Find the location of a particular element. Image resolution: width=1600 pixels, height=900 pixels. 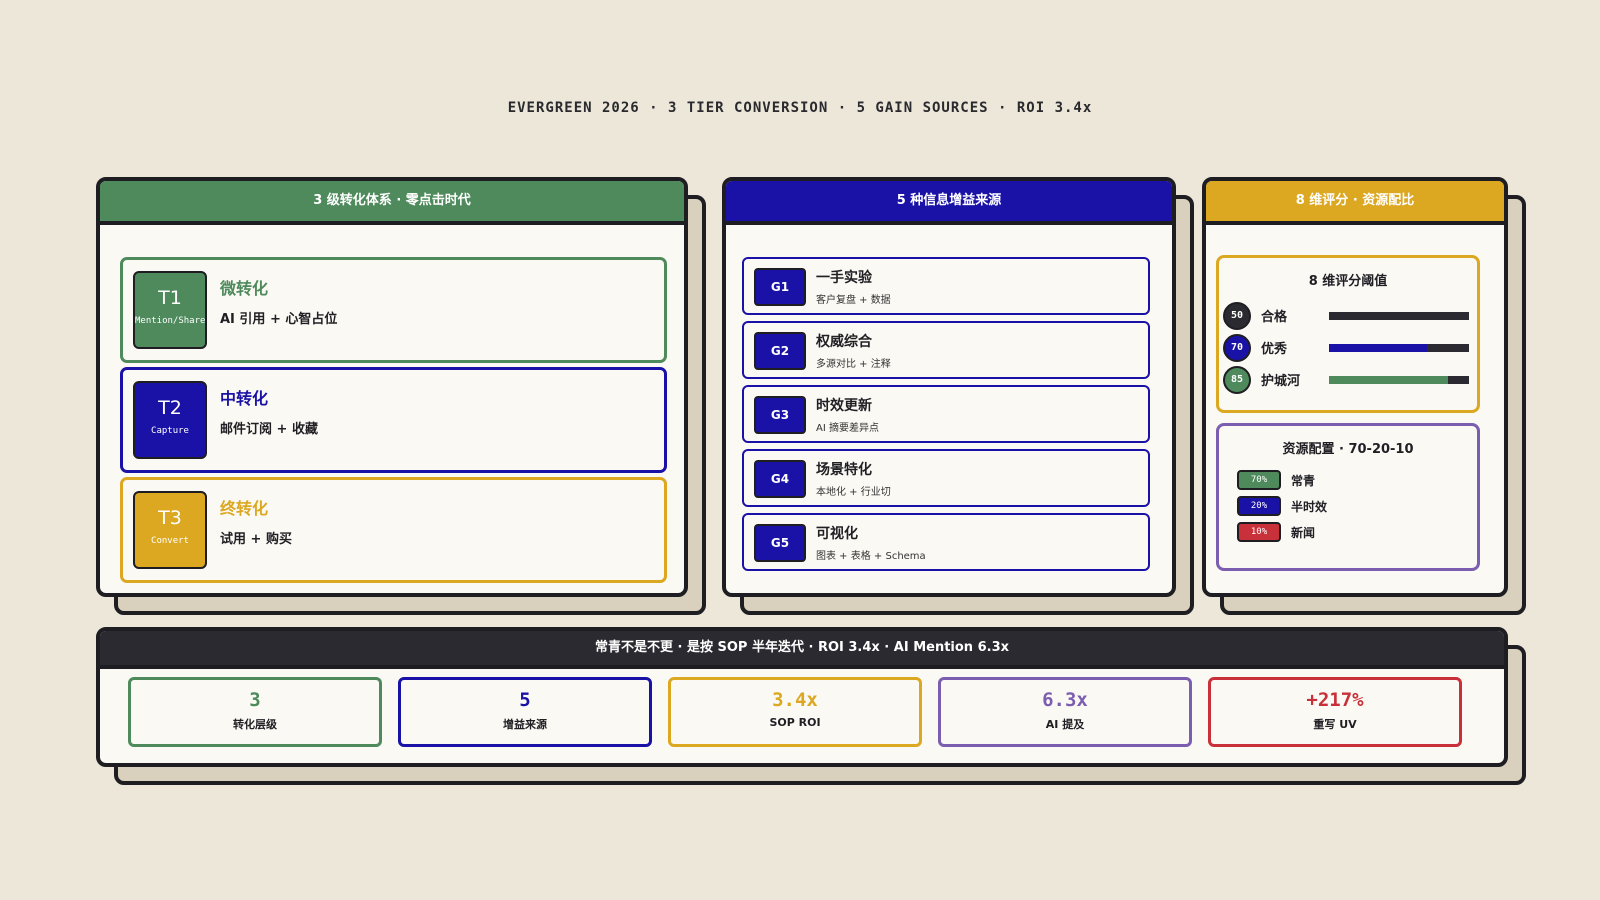

tier-badge: T2 Capture is located at coordinates (170, 420).